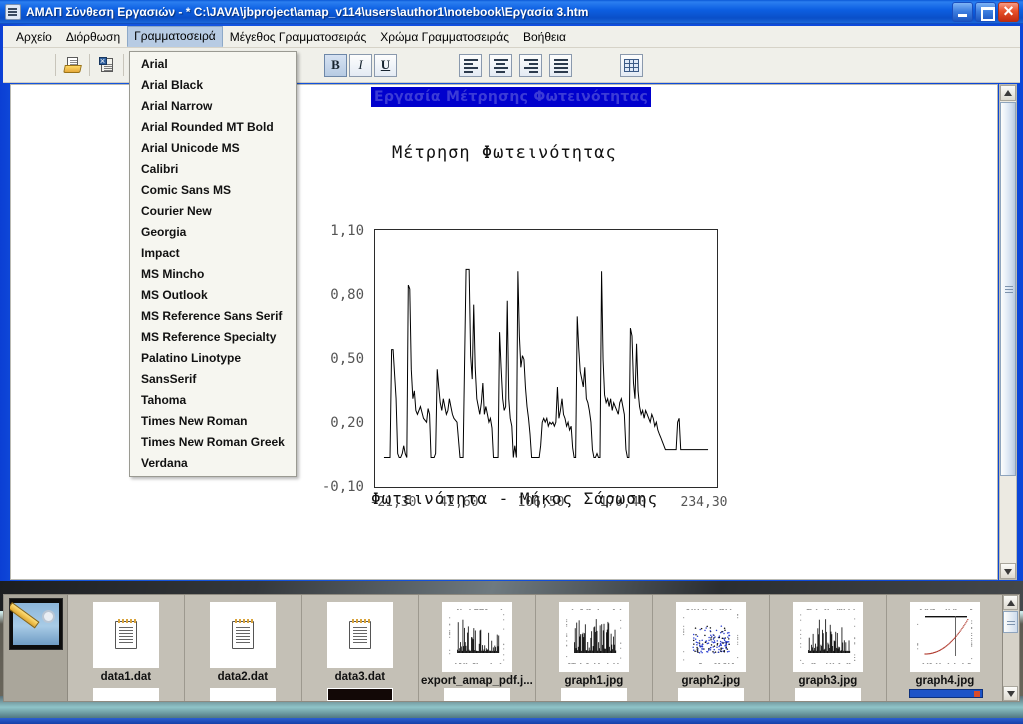  What do you see at coordinates (213, 274) in the screenshot?
I see `menu-option-font: MS Mincho` at bounding box center [213, 274].